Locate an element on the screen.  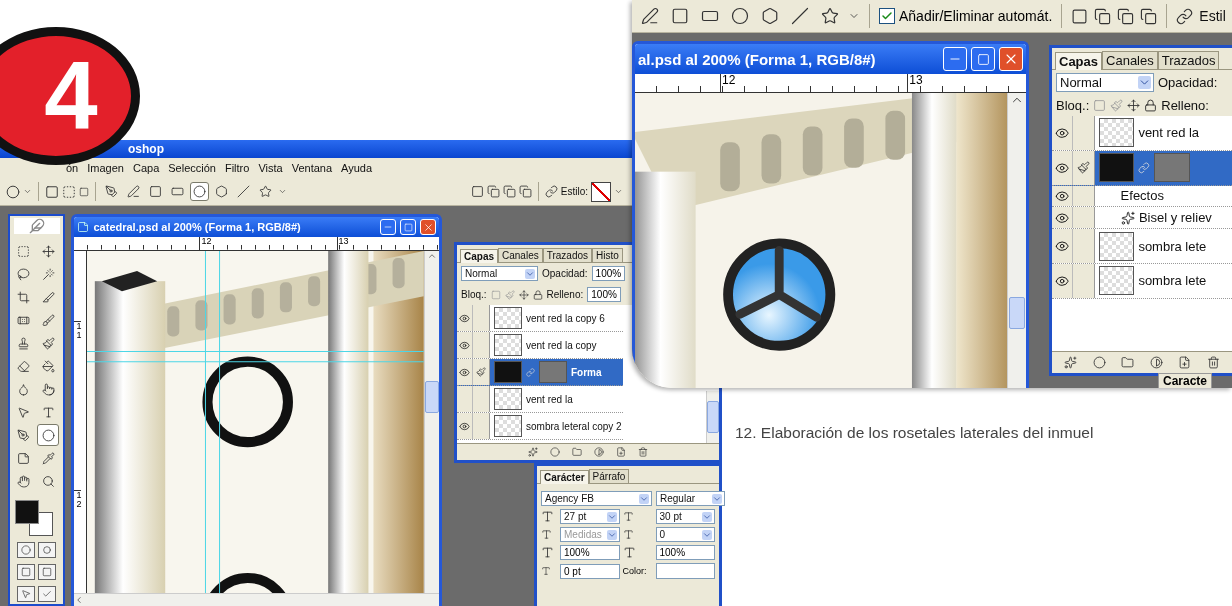
layer-row: Forma is located at coordinates (540, 372).